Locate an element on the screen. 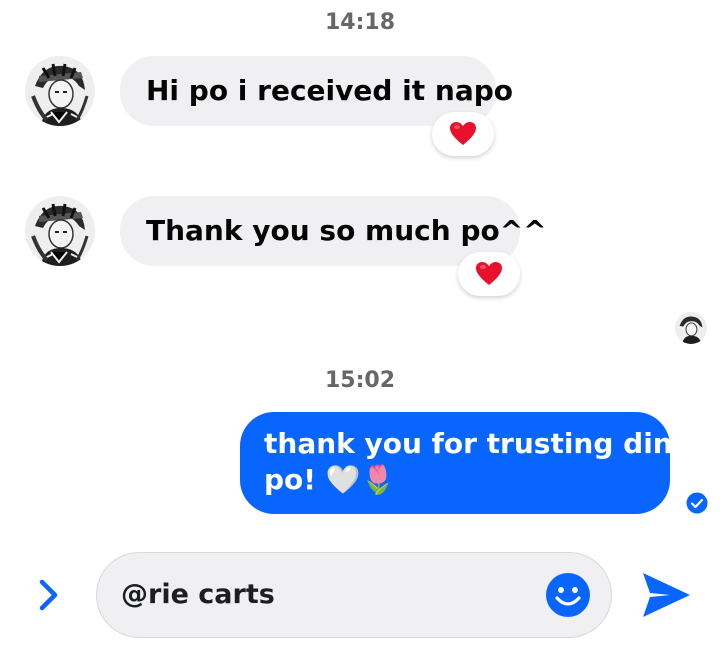  timestamp: 15:02 is located at coordinates (360, 380).